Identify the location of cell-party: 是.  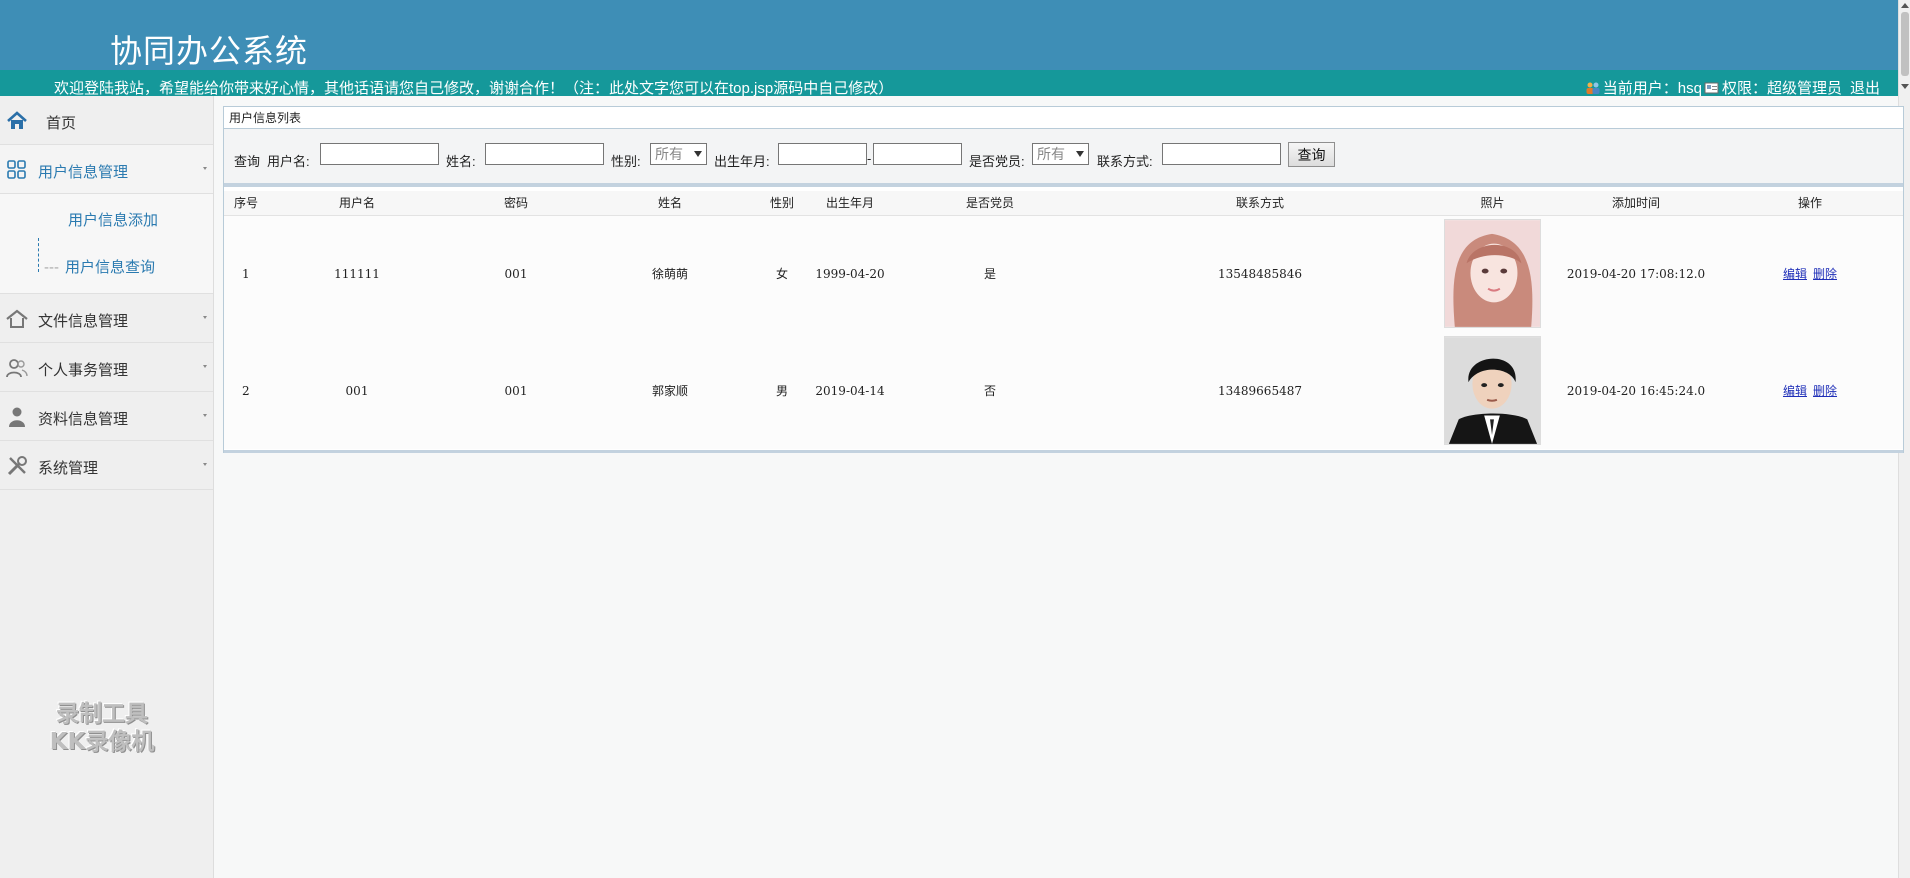
(989, 274).